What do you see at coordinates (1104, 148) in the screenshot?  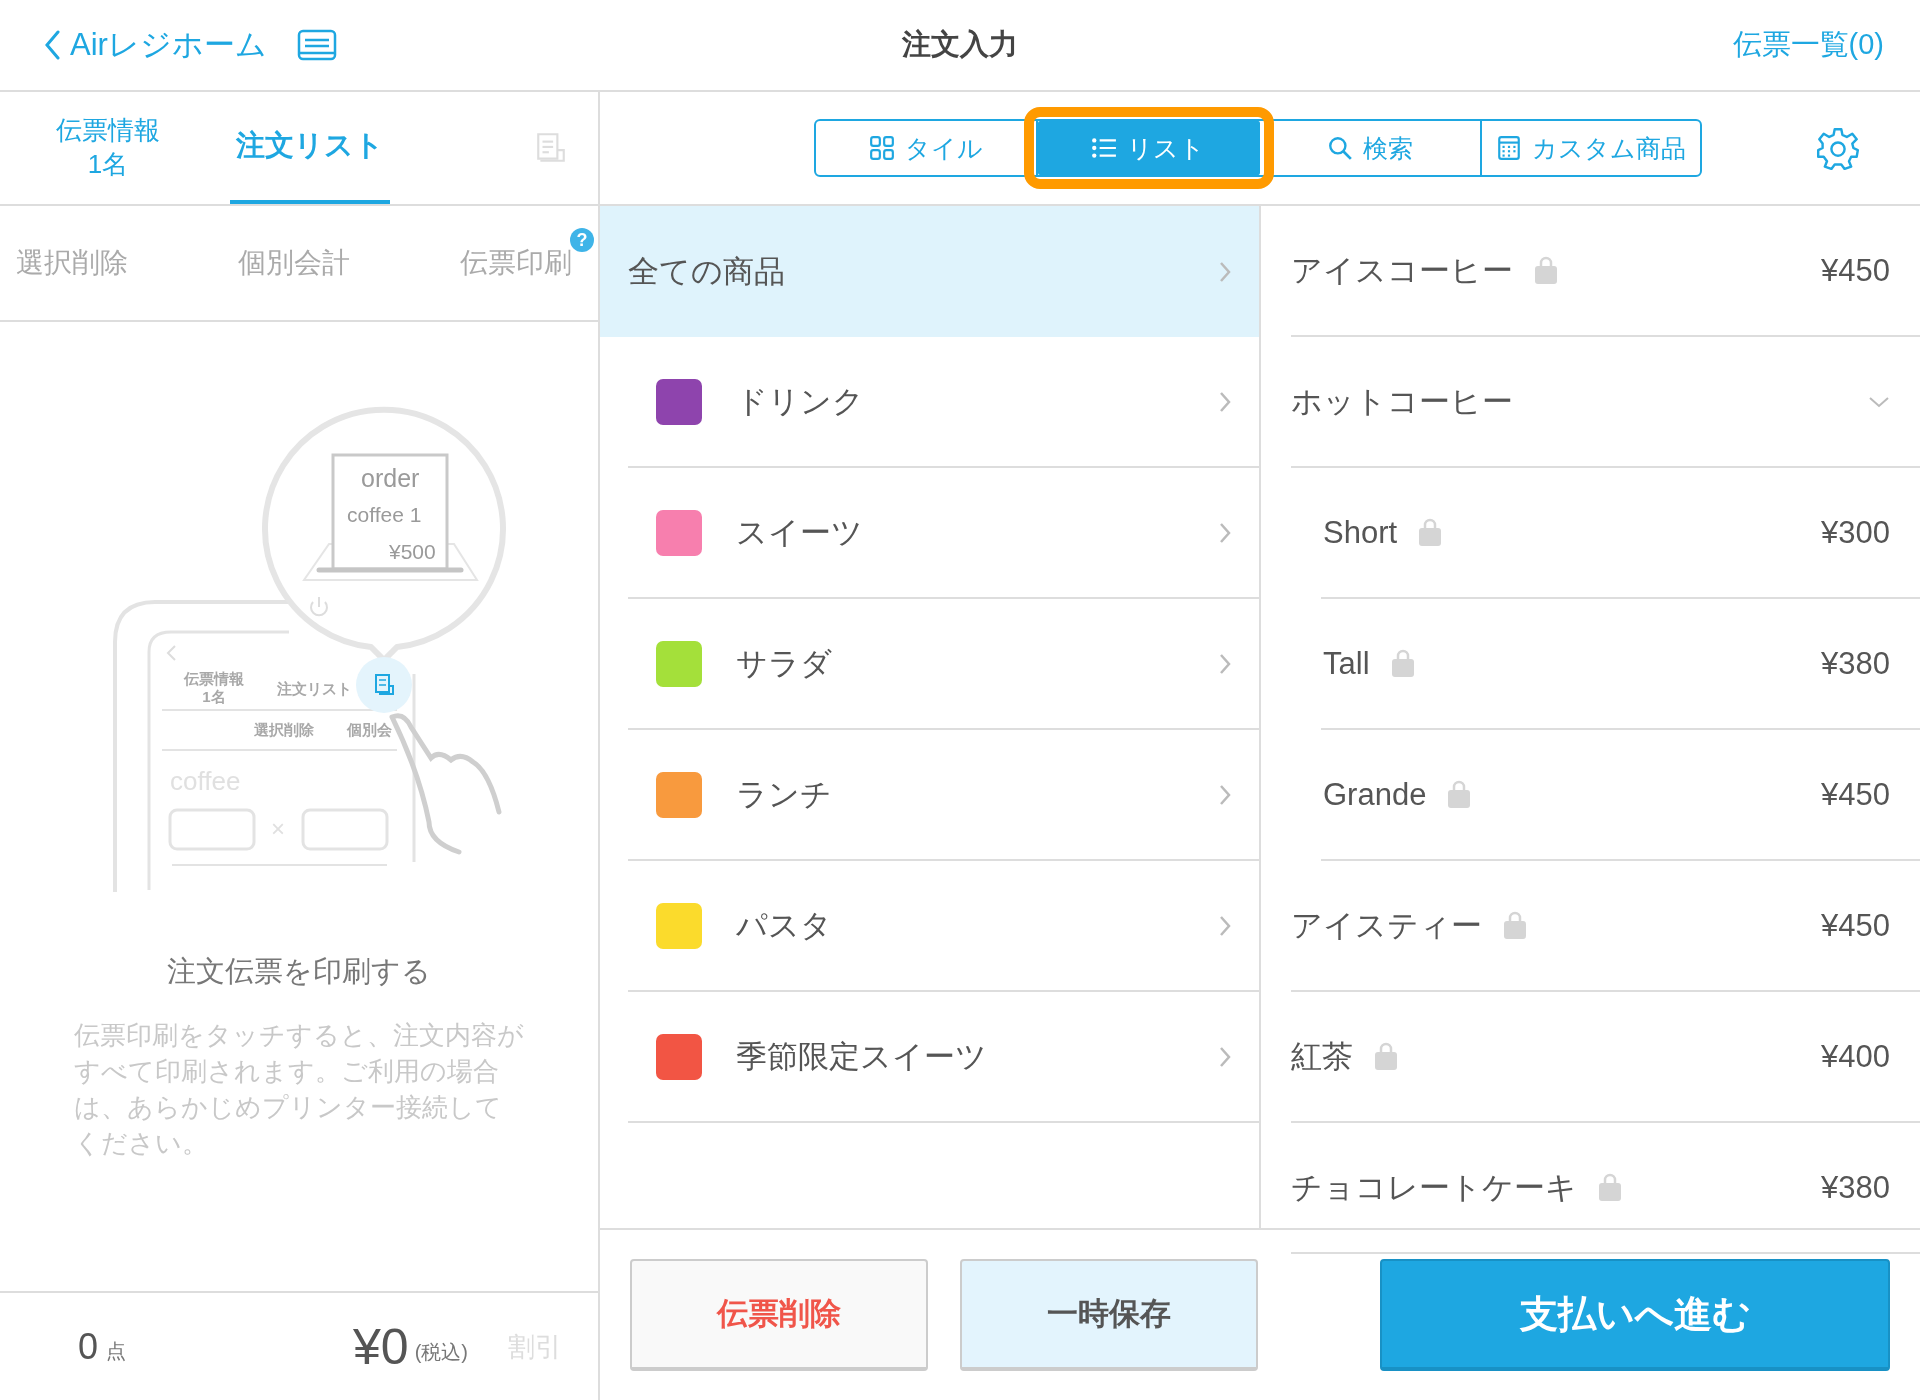 I see `list-icon` at bounding box center [1104, 148].